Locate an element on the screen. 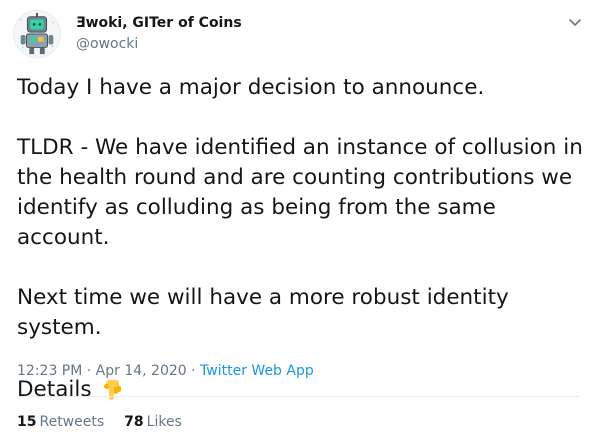 The width and height of the screenshot is (597, 447). chevron-down-icon is located at coordinates (575, 22).